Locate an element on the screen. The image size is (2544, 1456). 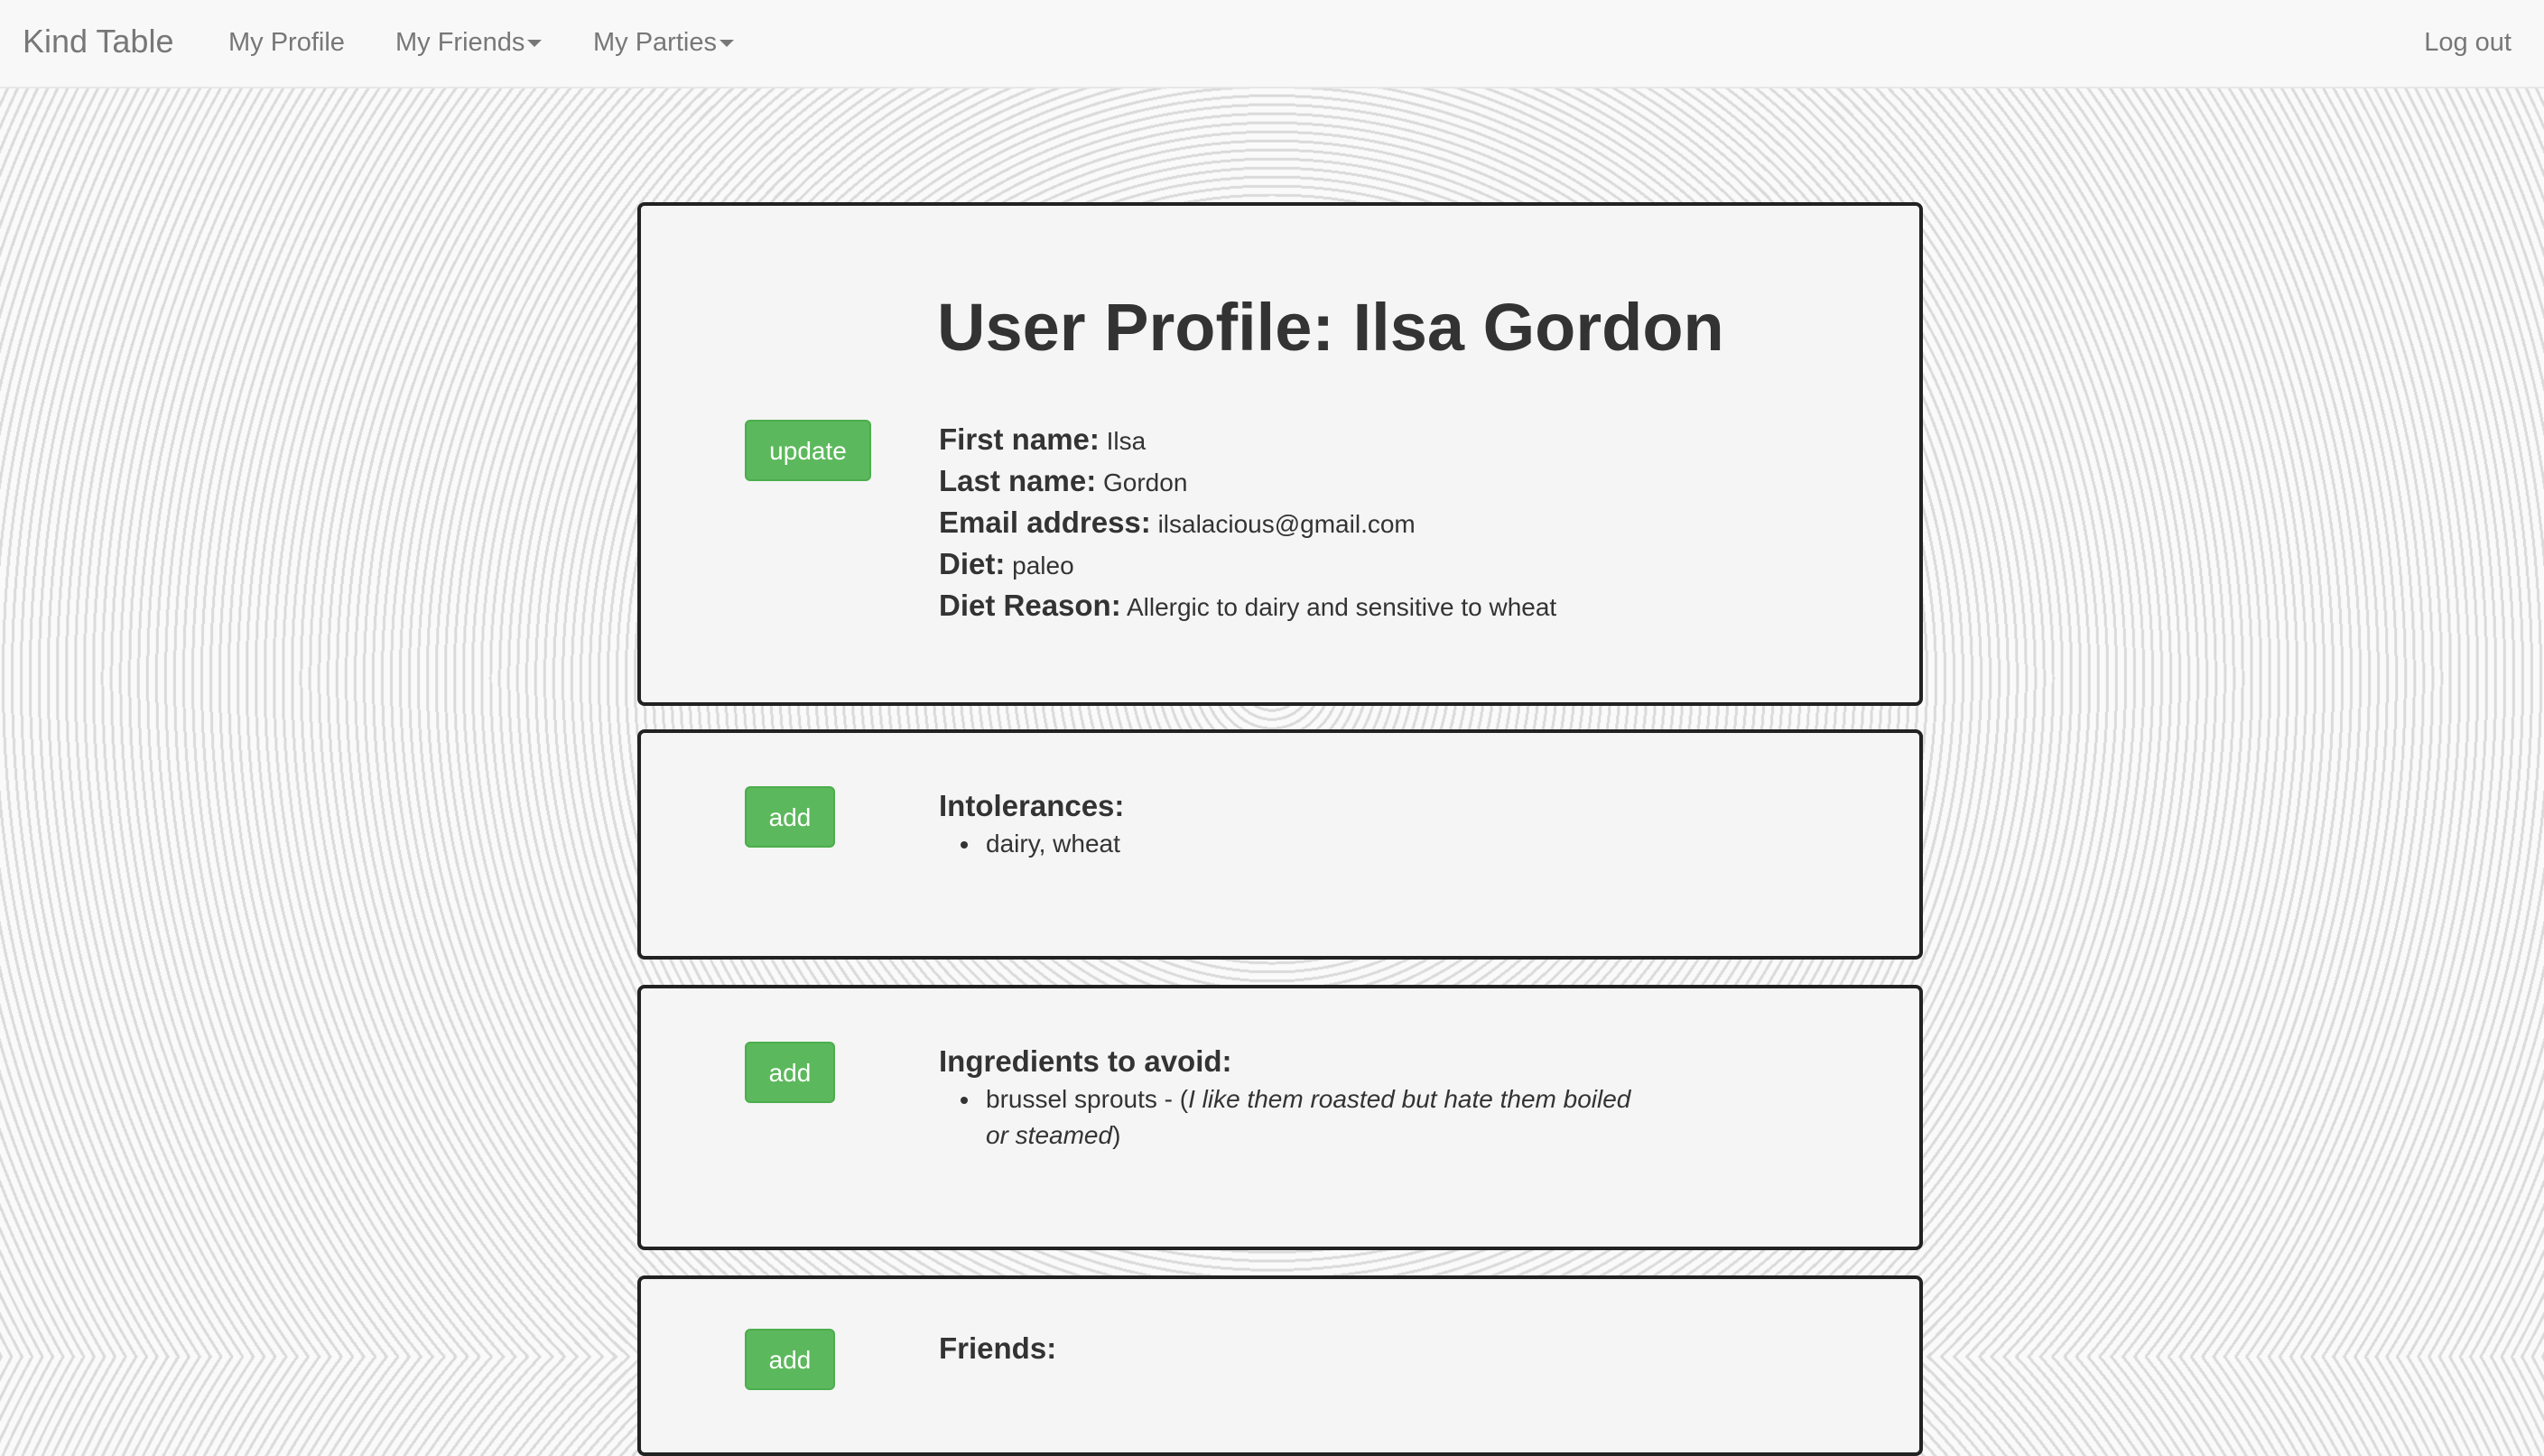
diet-field: Diet: paleo is located at coordinates (1006, 564).